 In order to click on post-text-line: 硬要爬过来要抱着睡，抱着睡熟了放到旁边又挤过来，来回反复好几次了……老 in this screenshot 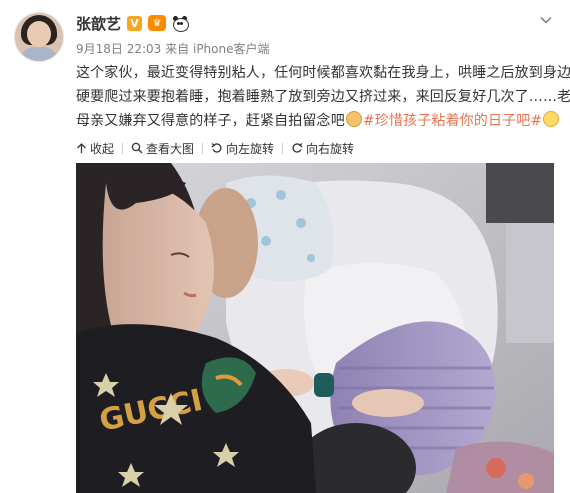, I will do `click(323, 97)`.